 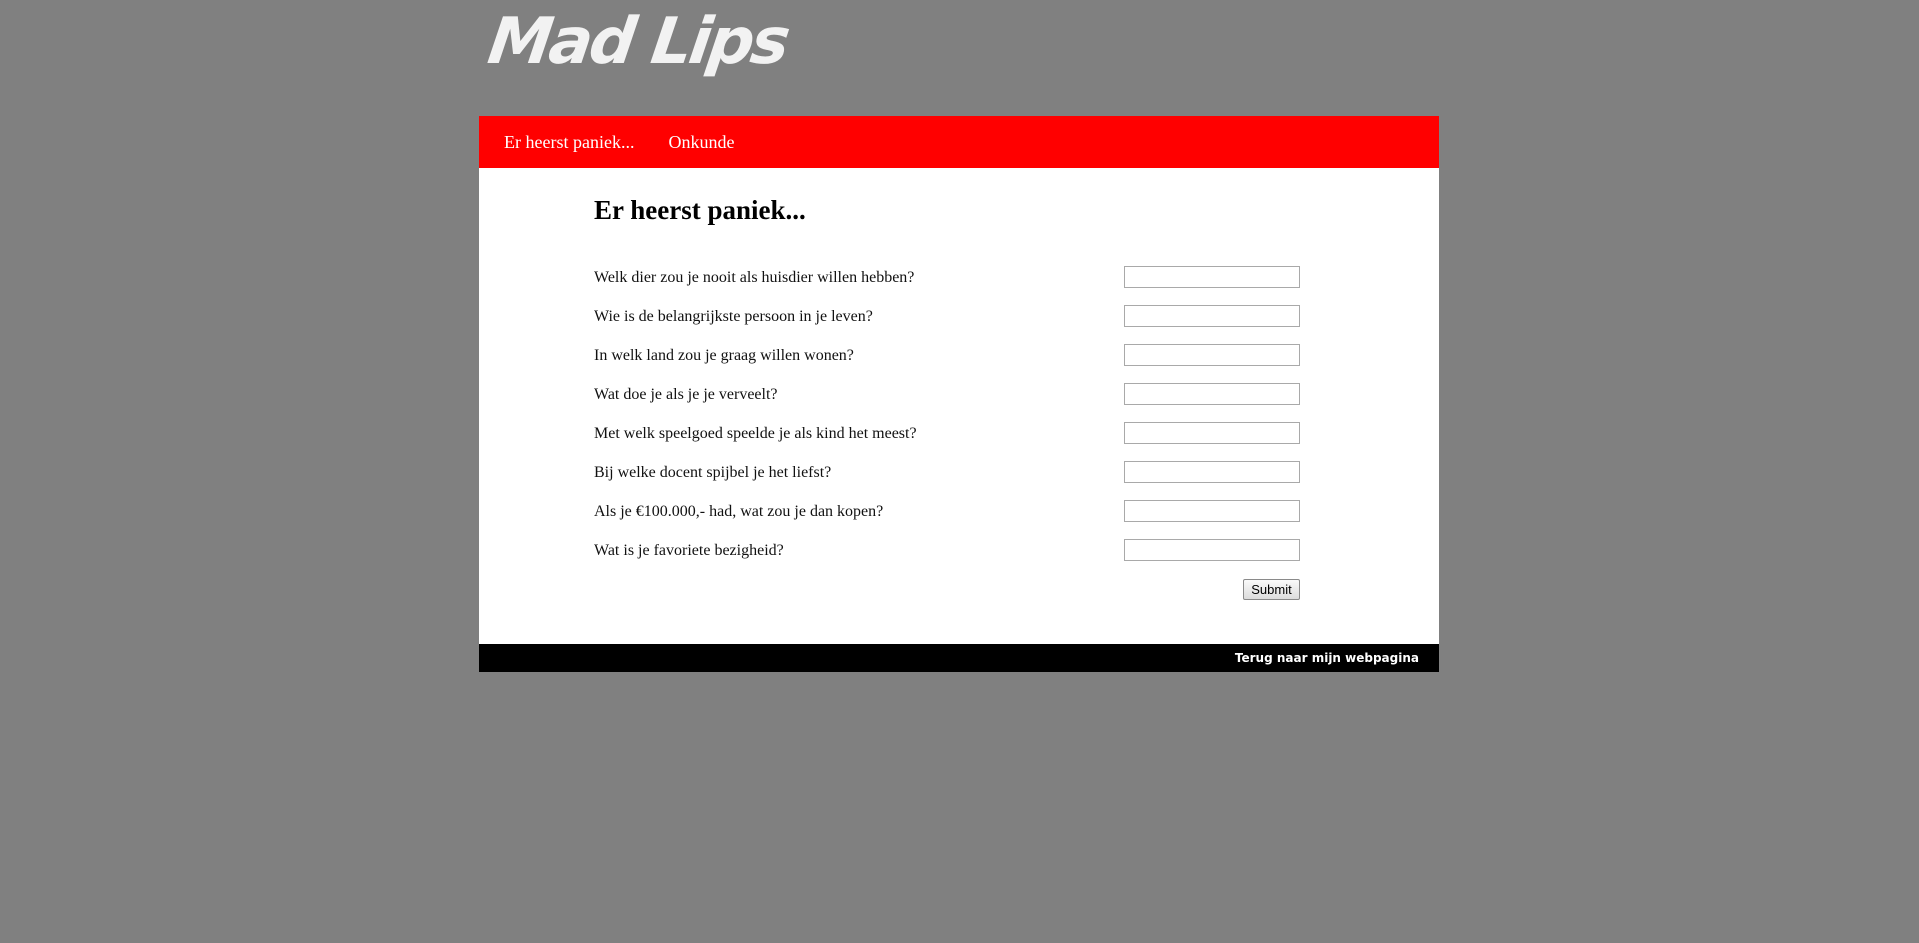 What do you see at coordinates (1271, 589) in the screenshot?
I see `submit-button: Submit` at bounding box center [1271, 589].